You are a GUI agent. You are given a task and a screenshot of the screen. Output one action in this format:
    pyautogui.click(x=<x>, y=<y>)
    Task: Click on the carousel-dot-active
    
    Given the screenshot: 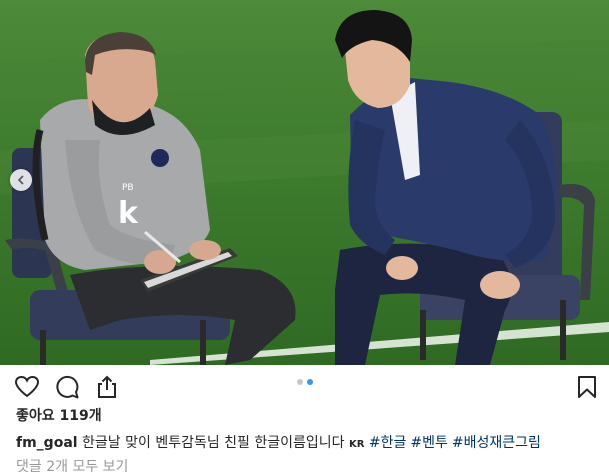 What is the action you would take?
    pyautogui.click(x=310, y=382)
    